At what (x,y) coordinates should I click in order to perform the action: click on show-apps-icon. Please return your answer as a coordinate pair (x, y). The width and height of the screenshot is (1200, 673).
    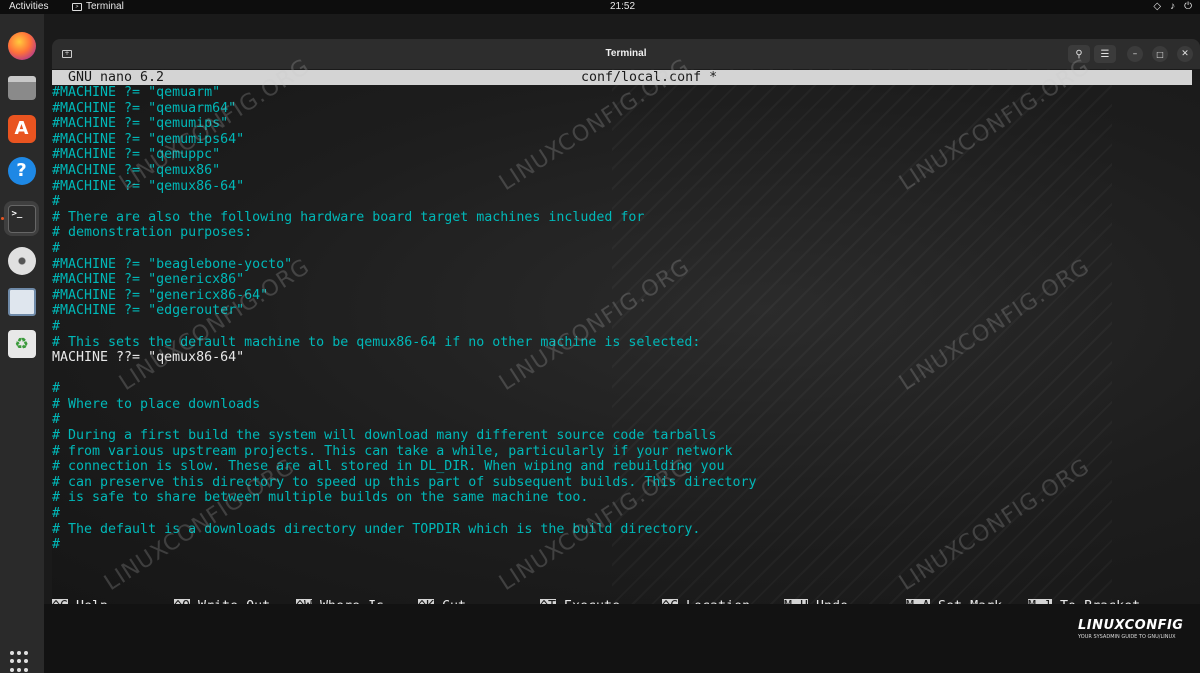
    Looking at the image, I should click on (21, 662).